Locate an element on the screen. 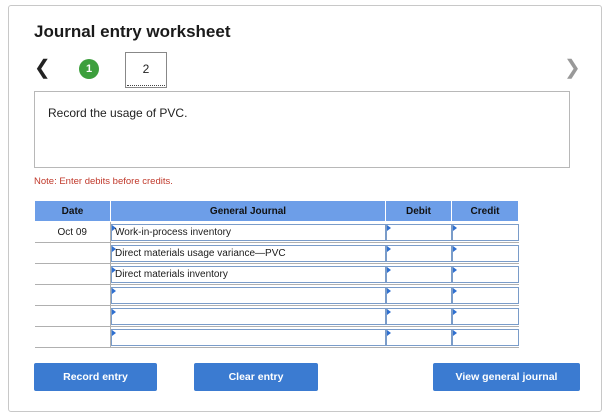  table-row: Direct materials usage variance—PVC is located at coordinates (276, 253).